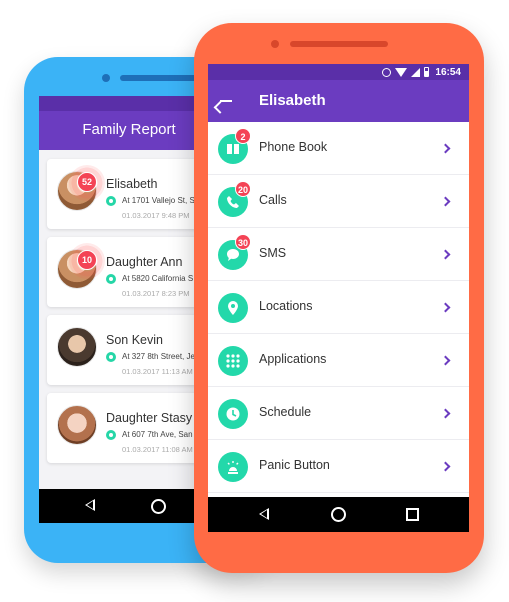 Image resolution: width=509 pixels, height=602 pixels. I want to click on status-time: 16:54, so click(448, 72).